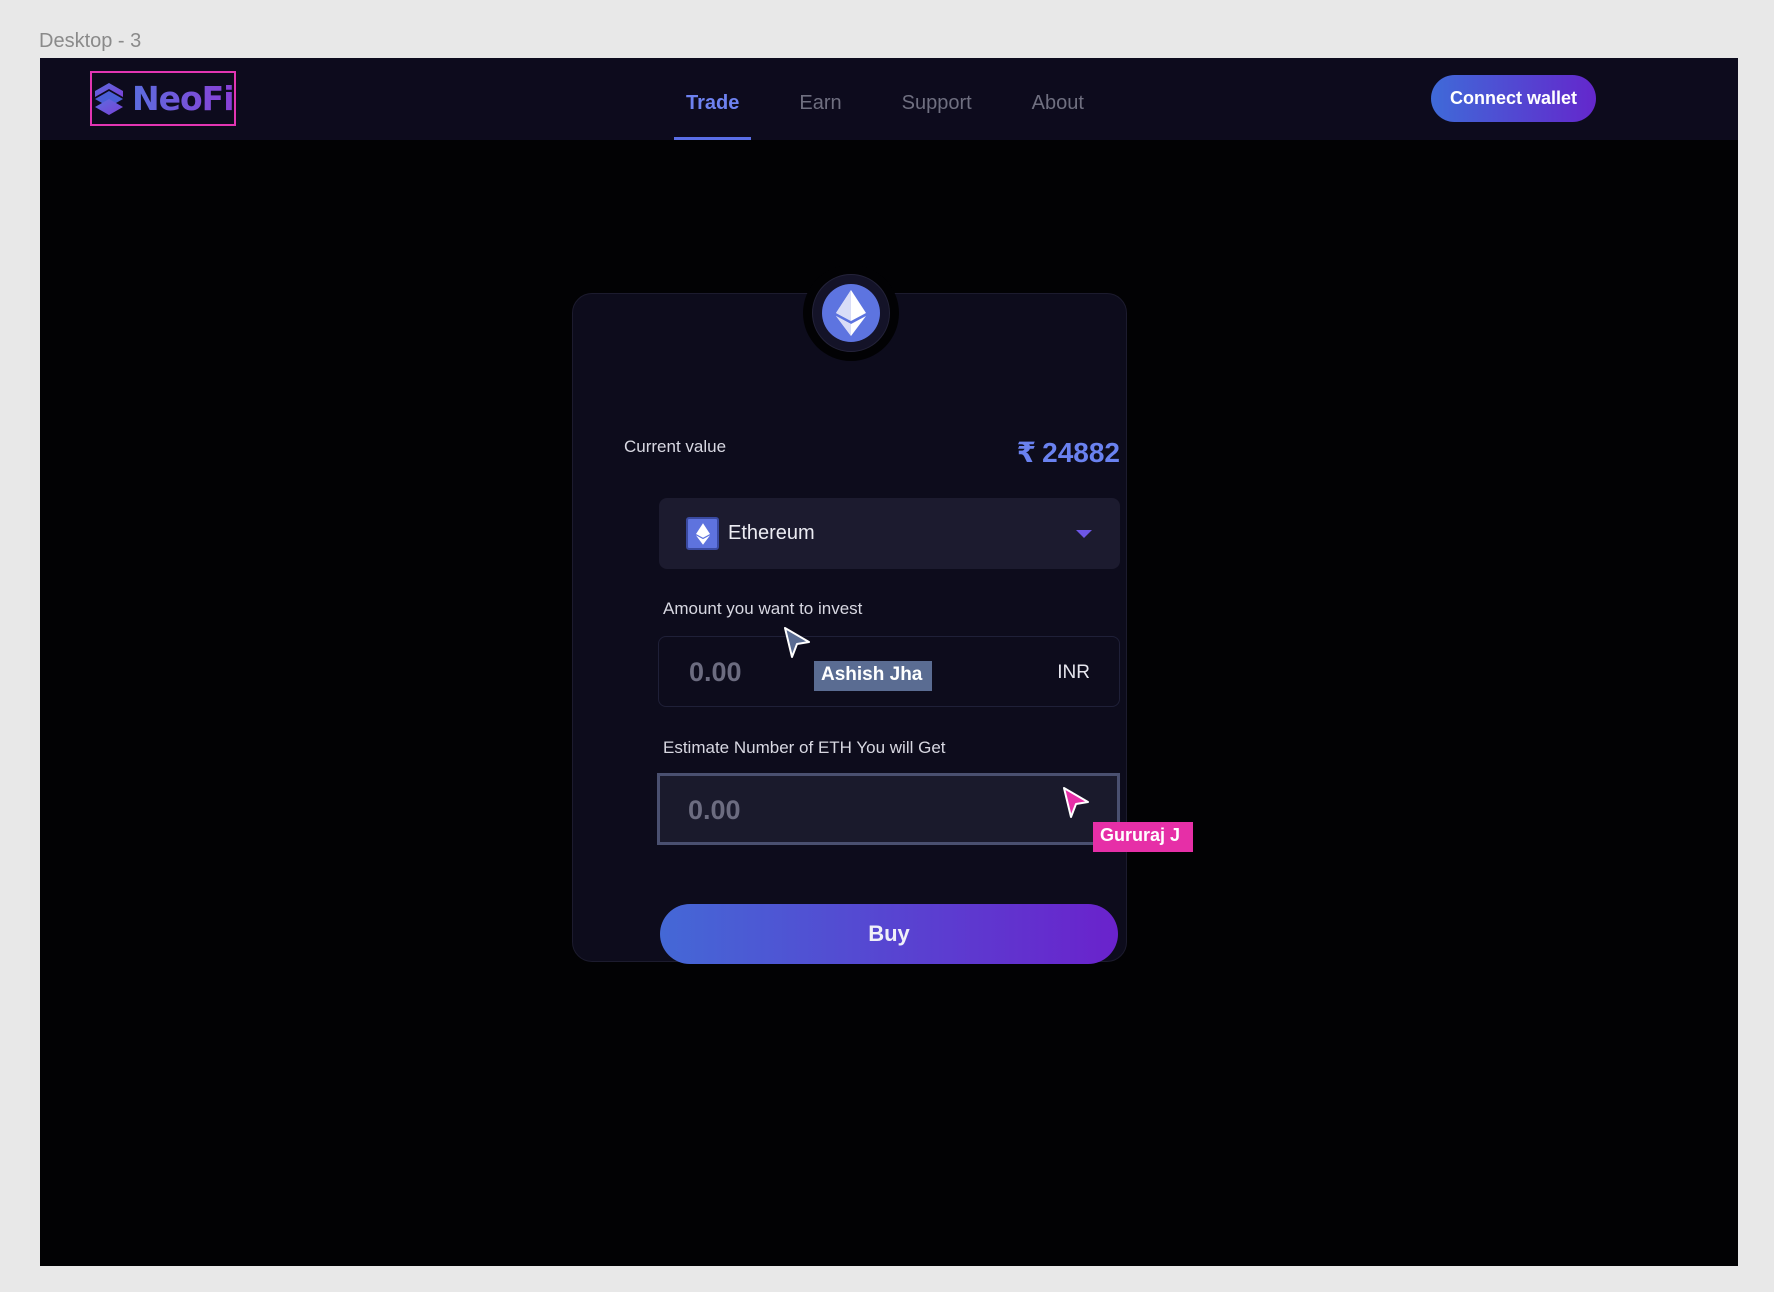  What do you see at coordinates (771, 533) in the screenshot?
I see `selected-coin: Ethereum` at bounding box center [771, 533].